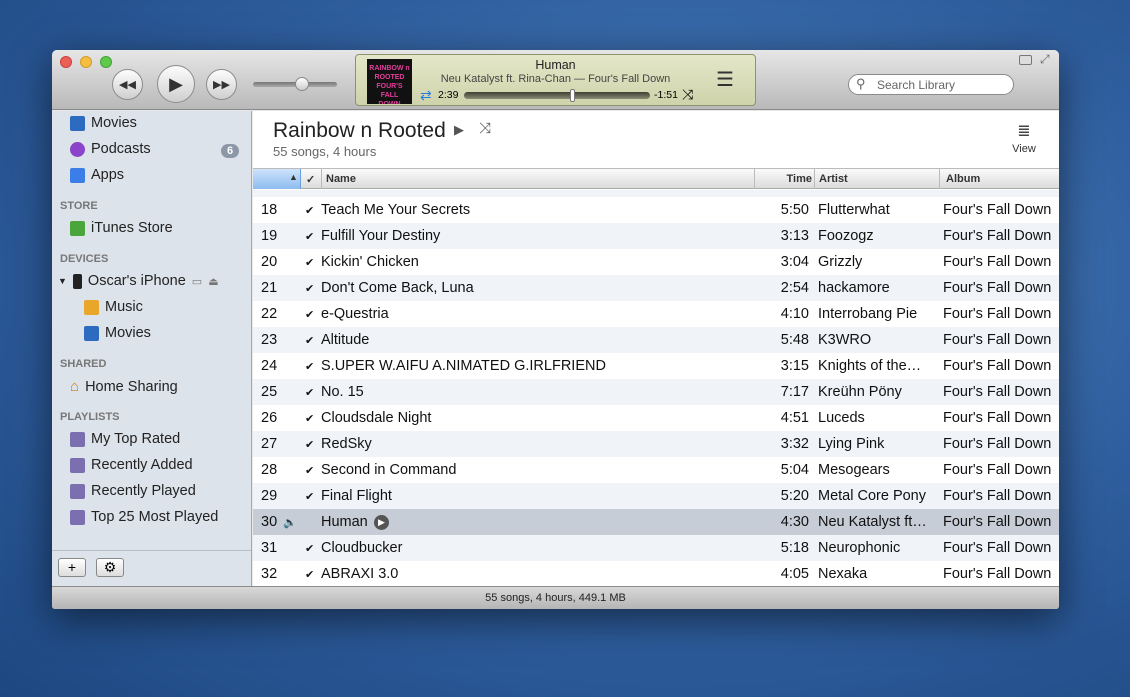  What do you see at coordinates (360, 574) in the screenshot?
I see `track-name: ABRAXI 3.0` at bounding box center [360, 574].